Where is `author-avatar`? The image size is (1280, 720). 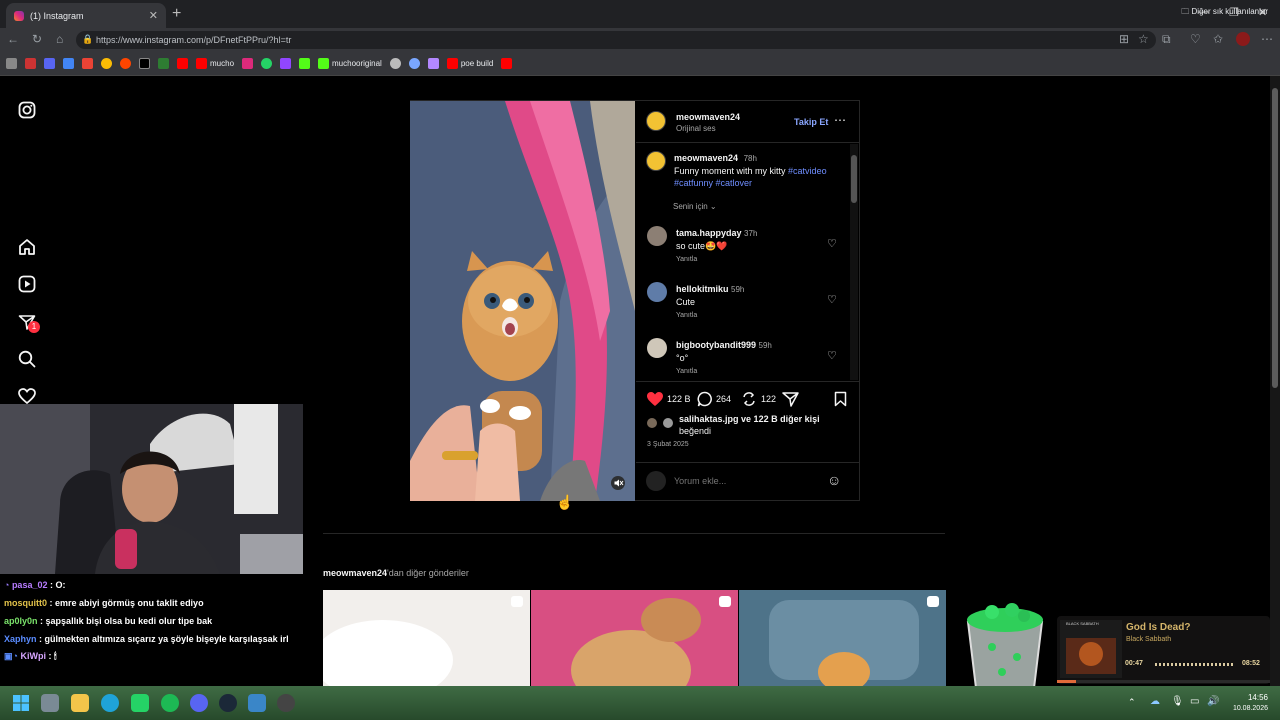 author-avatar is located at coordinates (656, 121).